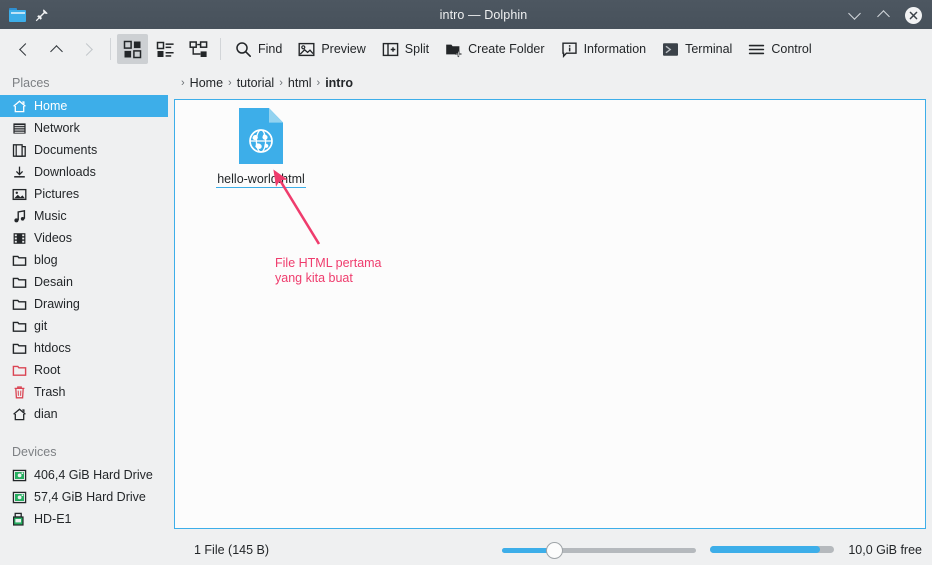 The image size is (932, 565). What do you see at coordinates (85, 370) in the screenshot?
I see `sidebar-item-root: Root` at bounding box center [85, 370].